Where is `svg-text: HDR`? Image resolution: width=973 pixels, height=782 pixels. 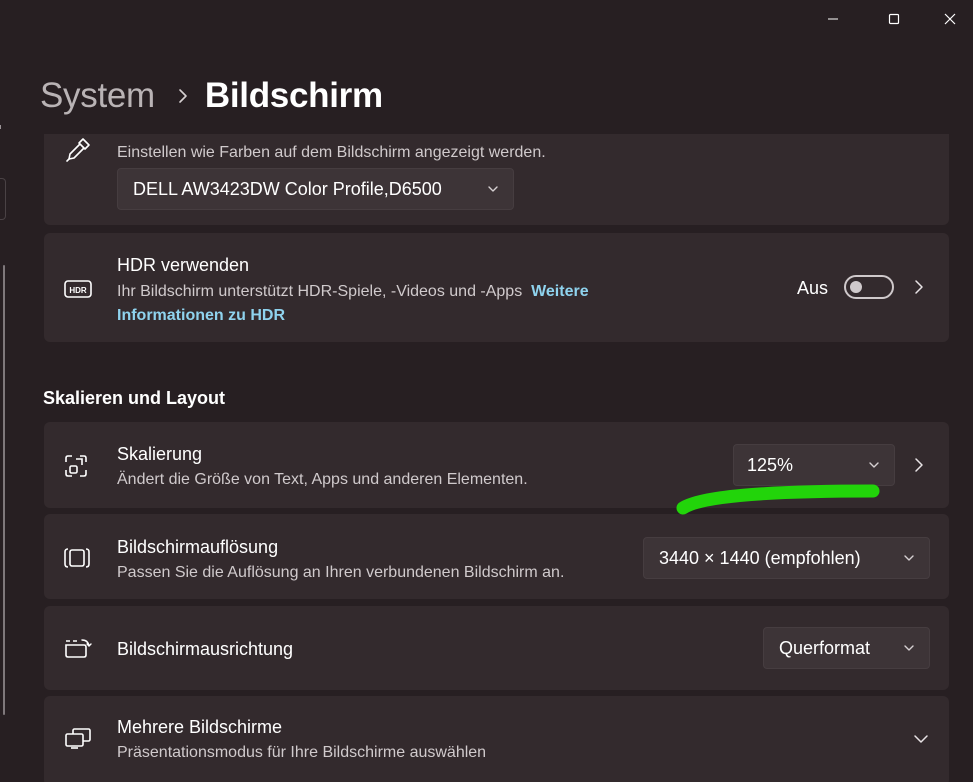
svg-text: HDR is located at coordinates (78, 290).